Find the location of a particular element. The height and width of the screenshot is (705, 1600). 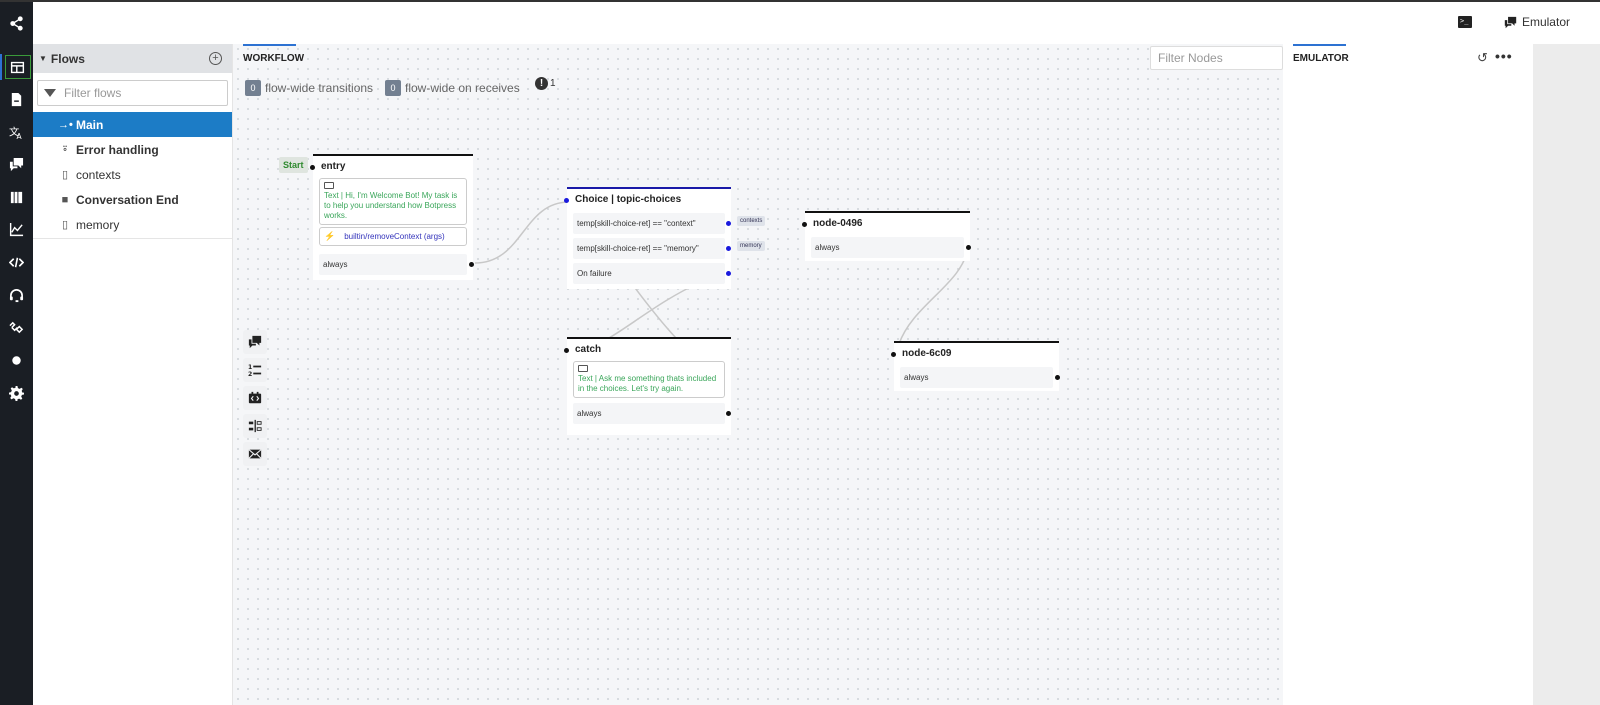

code-tool-icon is located at coordinates (255, 398).